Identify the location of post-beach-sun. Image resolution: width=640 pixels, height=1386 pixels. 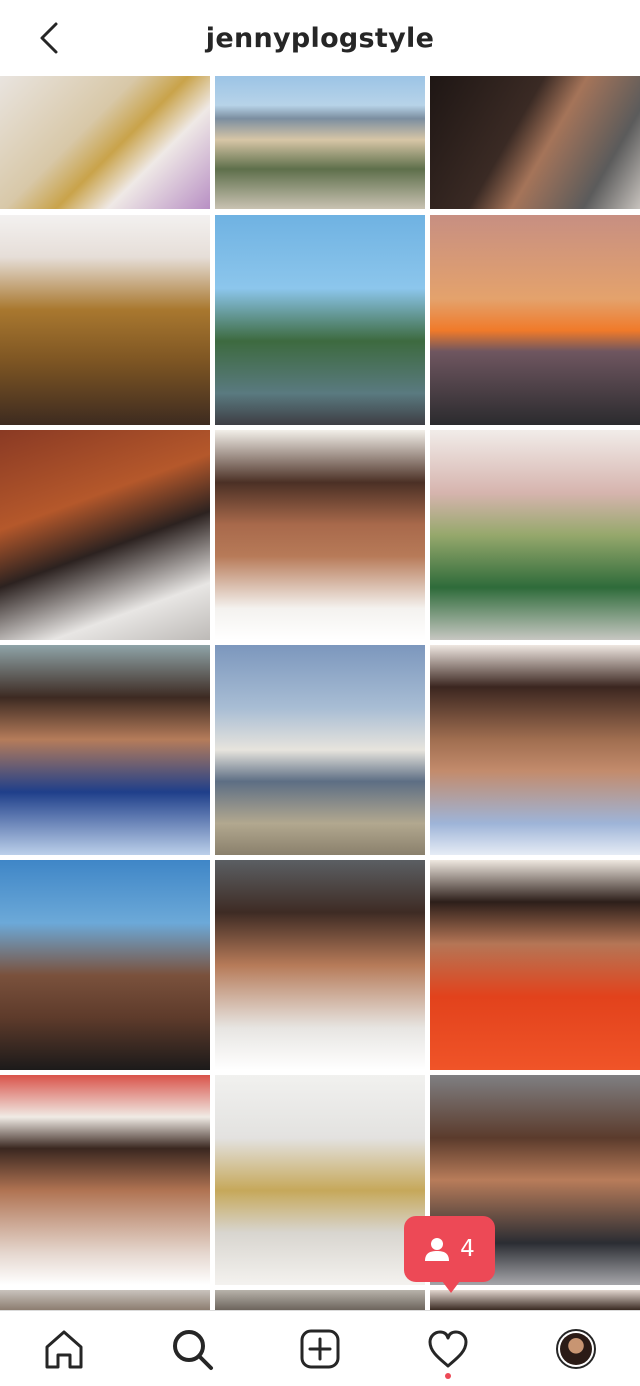
(320, 750).